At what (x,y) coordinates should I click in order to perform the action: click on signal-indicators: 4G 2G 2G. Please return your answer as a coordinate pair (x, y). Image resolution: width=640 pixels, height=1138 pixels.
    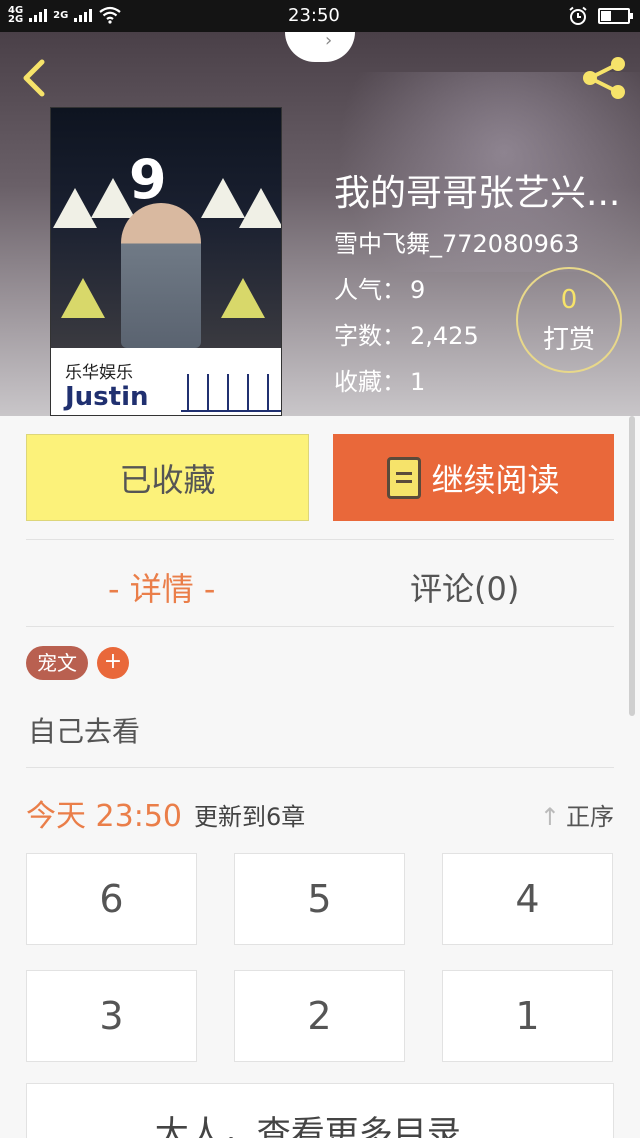
    Looking at the image, I should click on (65, 15).